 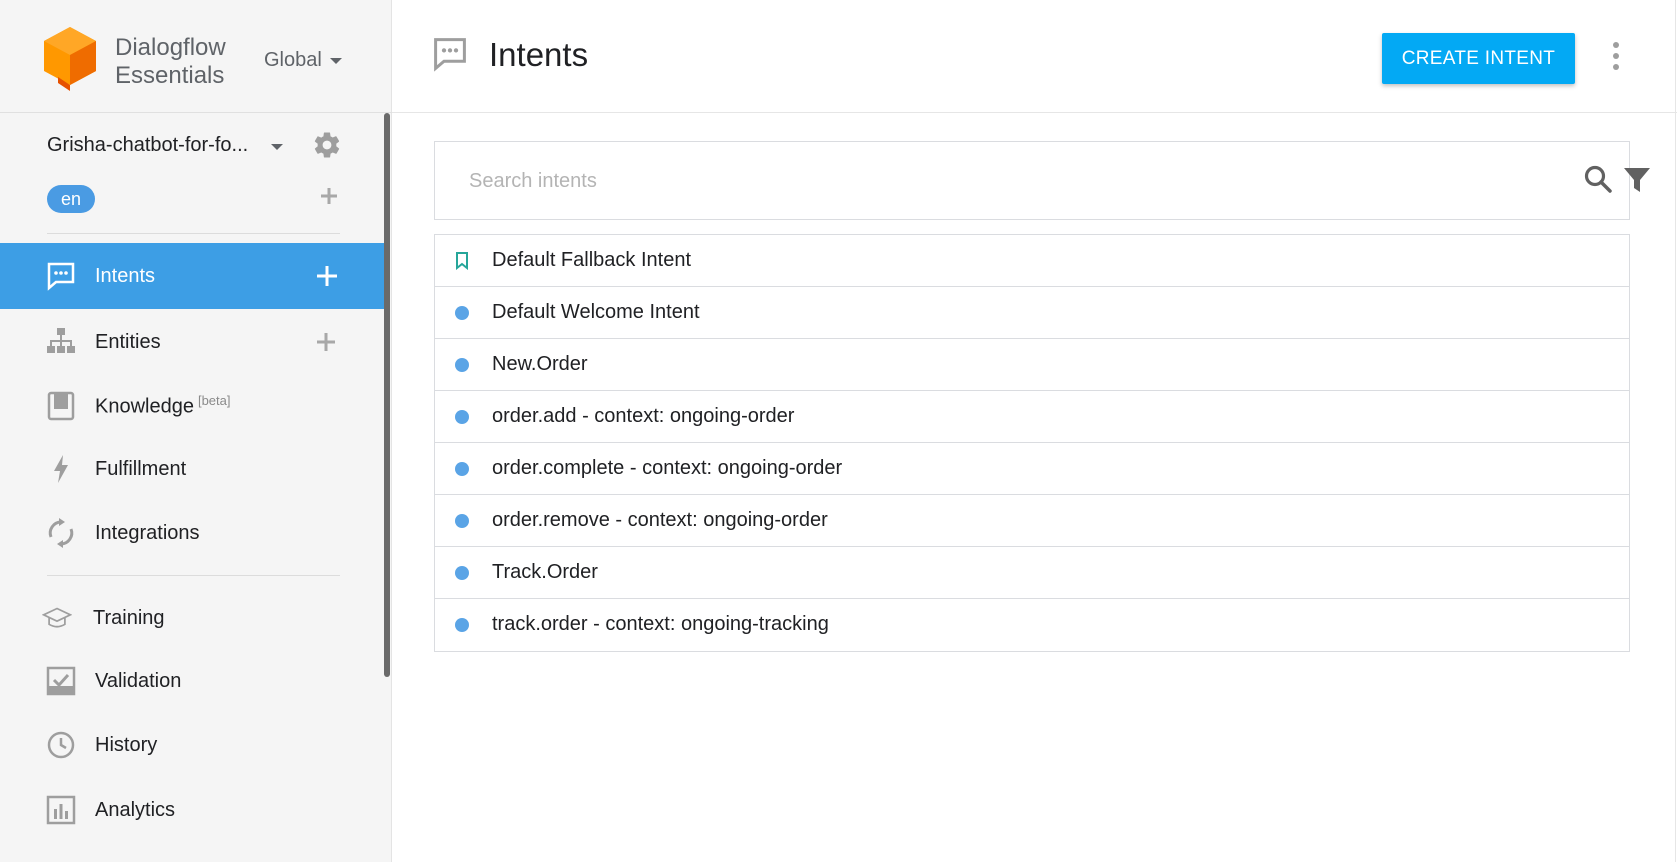 I want to click on search-bar, so click(x=1042, y=180).